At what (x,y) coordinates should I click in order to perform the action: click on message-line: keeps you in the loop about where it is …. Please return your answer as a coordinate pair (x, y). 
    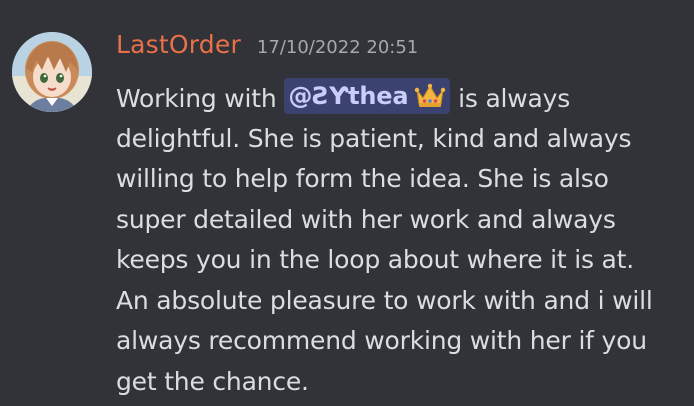
    Looking at the image, I should click on (375, 259).